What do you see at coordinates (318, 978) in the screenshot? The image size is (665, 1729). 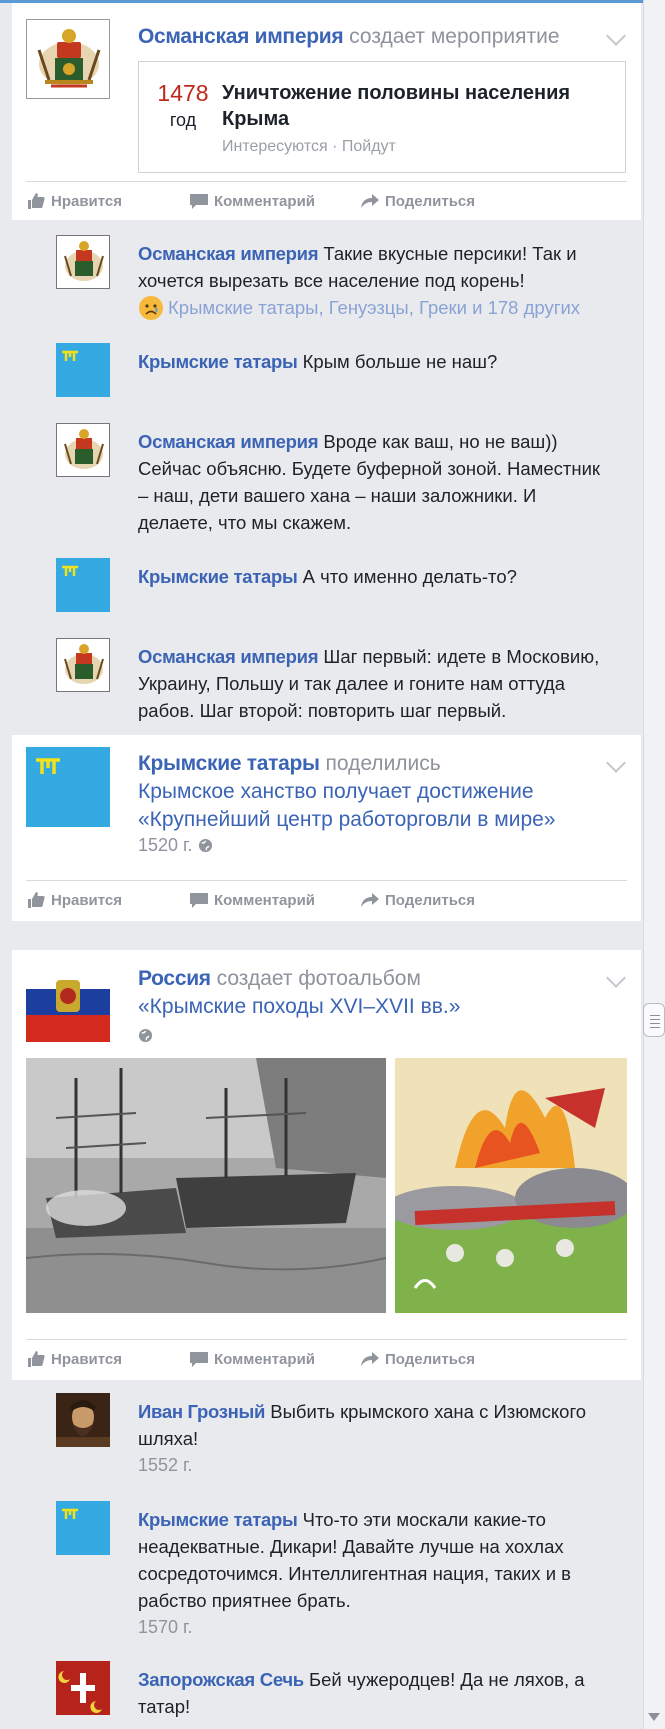 I see `post-verb: создает фотоальбом` at bounding box center [318, 978].